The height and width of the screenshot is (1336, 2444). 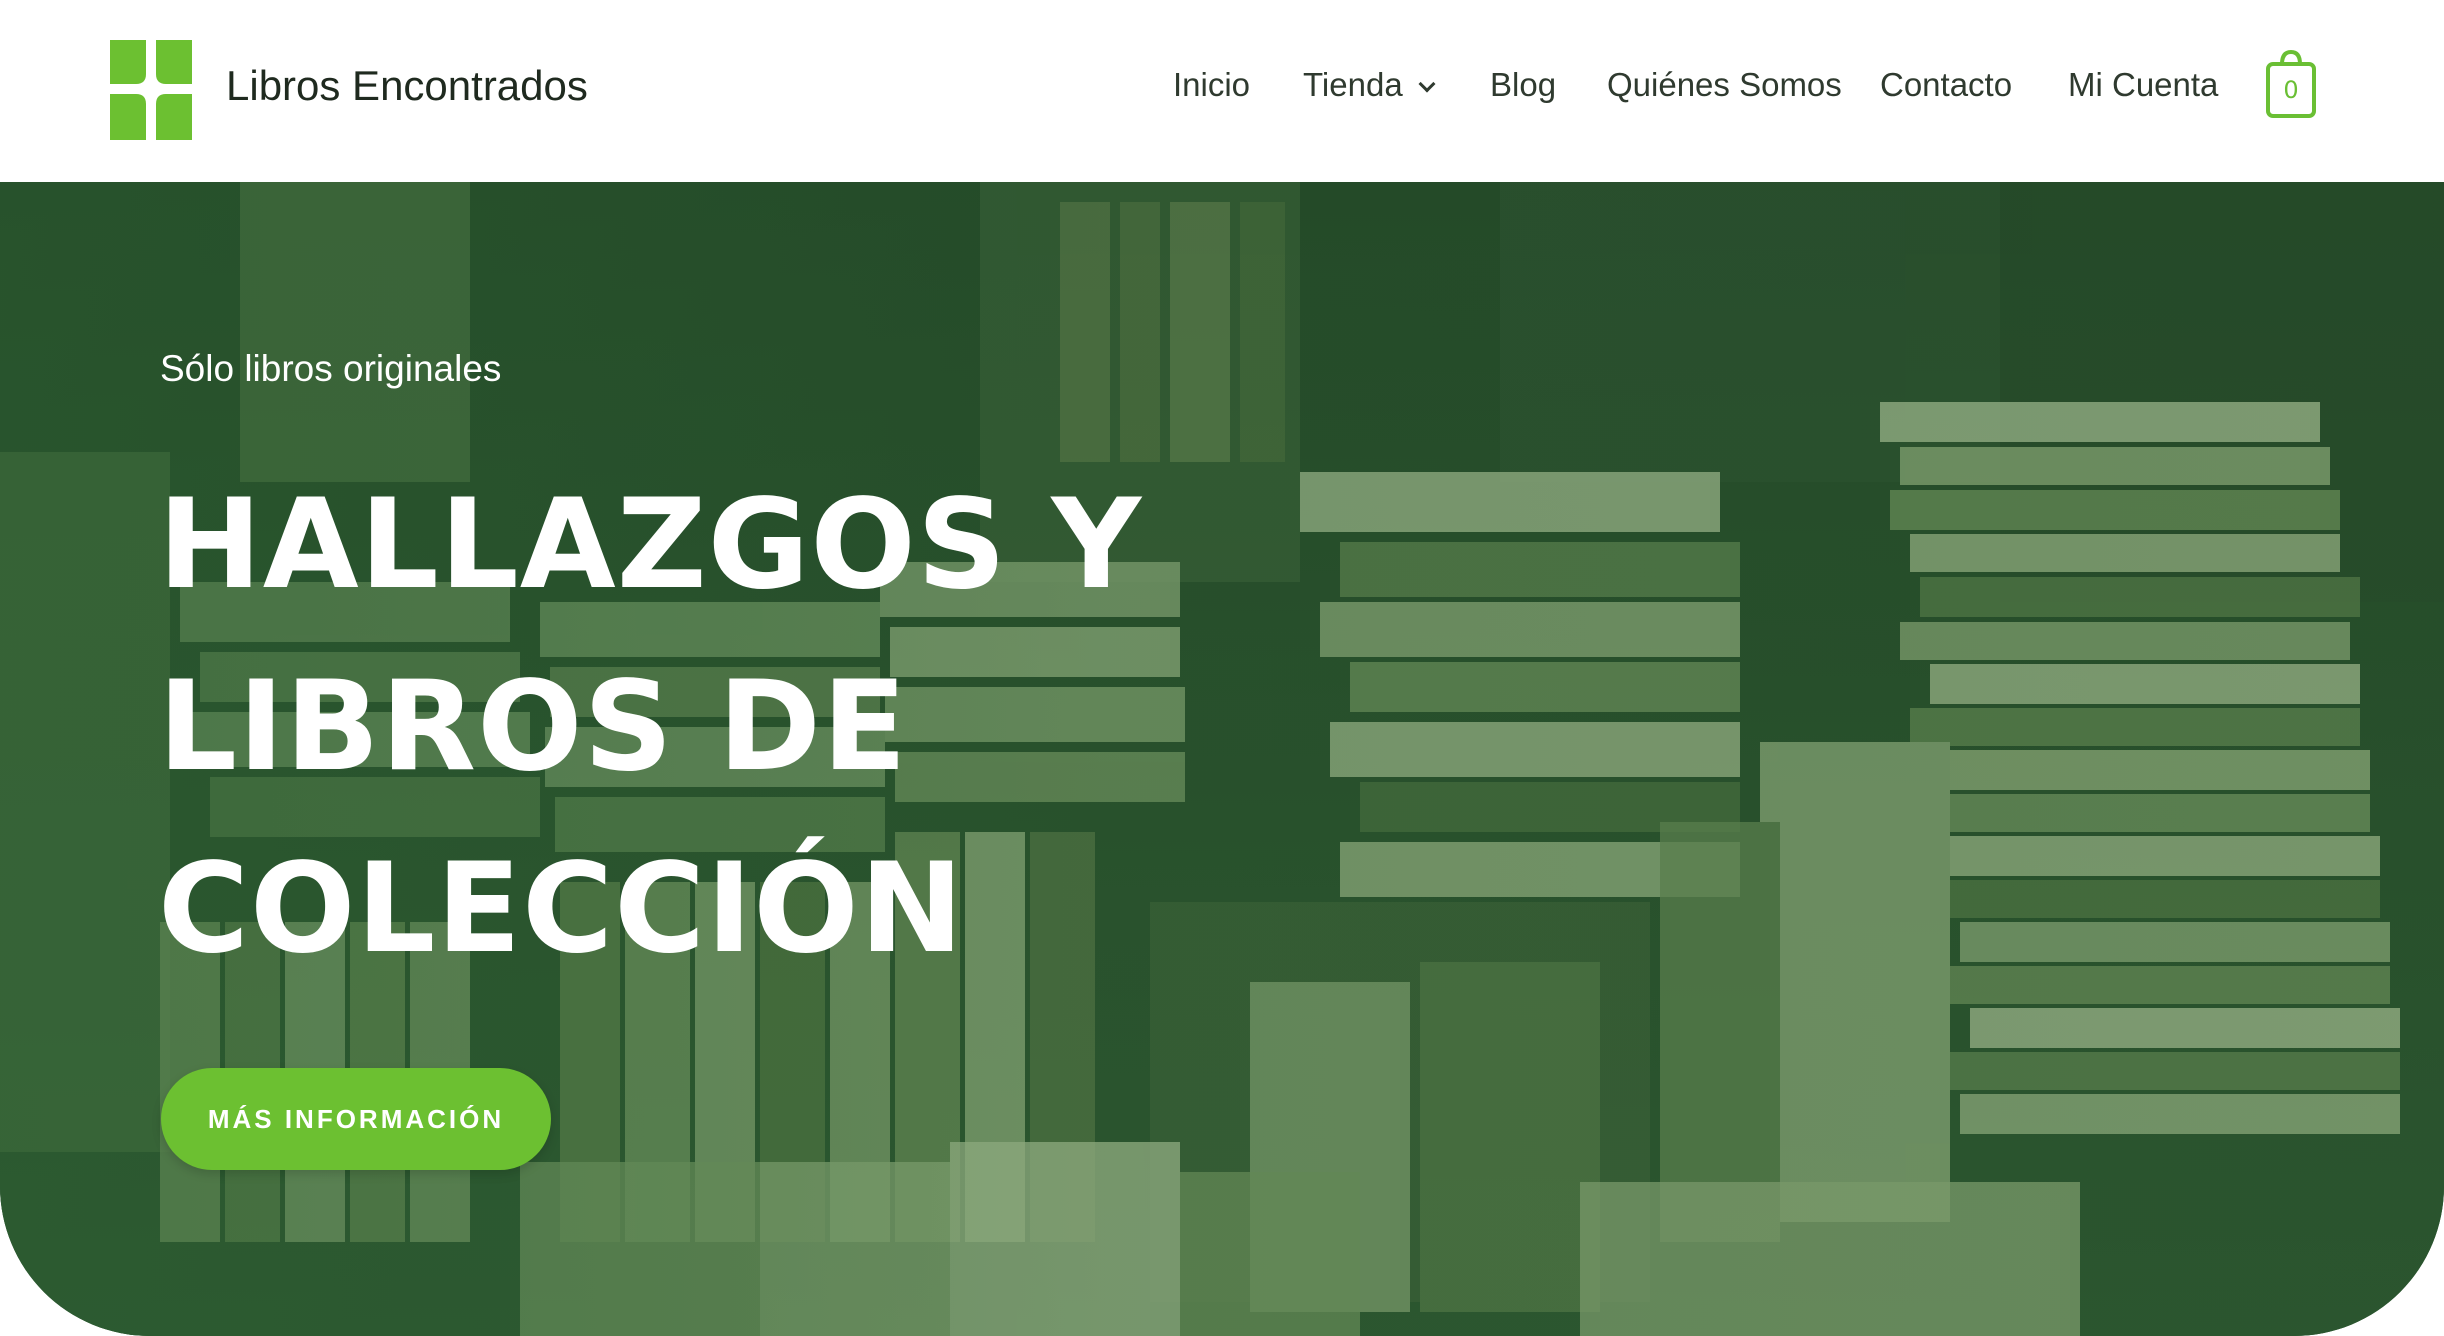 I want to click on cart-button: 0, so click(x=2291, y=84).